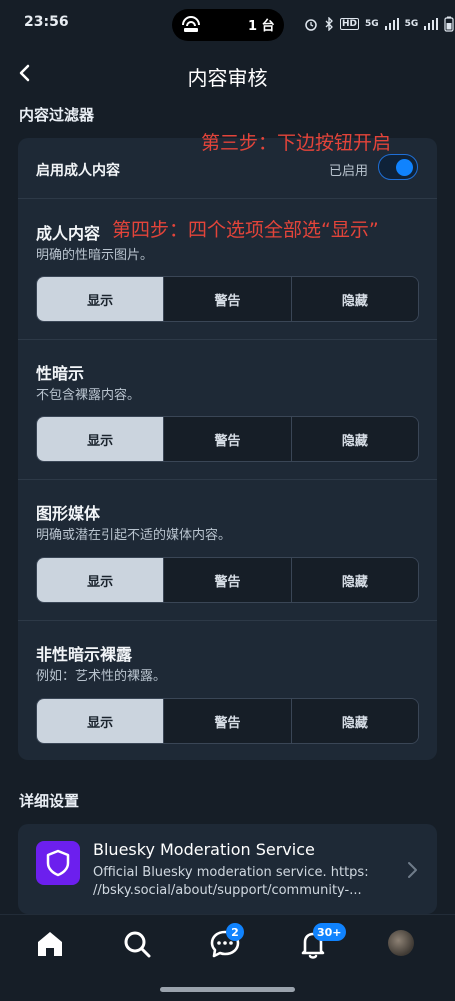 This screenshot has height=1001, width=455. I want to click on category-desc: 明确的性暗示图片。, so click(95, 255).